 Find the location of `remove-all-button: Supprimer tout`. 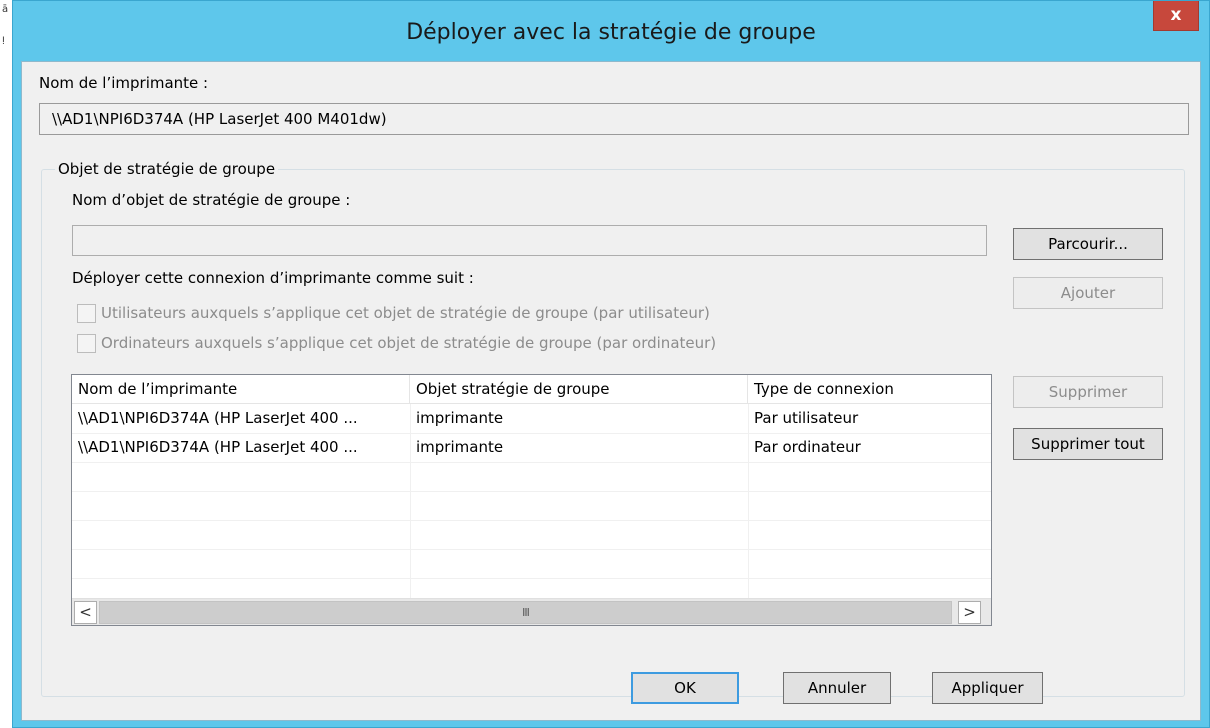

remove-all-button: Supprimer tout is located at coordinates (1088, 444).